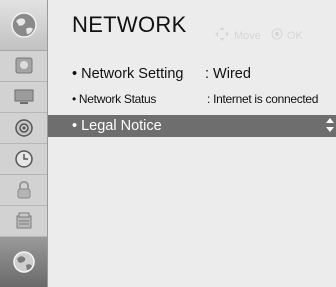 The image size is (336, 287). I want to click on network-globe-icon, so click(23, 262).